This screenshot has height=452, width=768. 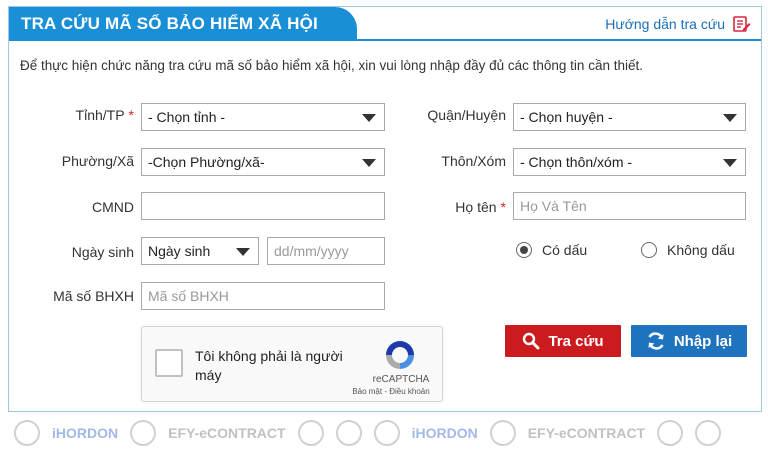 What do you see at coordinates (466, 115) in the screenshot?
I see `district-label: Quận/Huyện` at bounding box center [466, 115].